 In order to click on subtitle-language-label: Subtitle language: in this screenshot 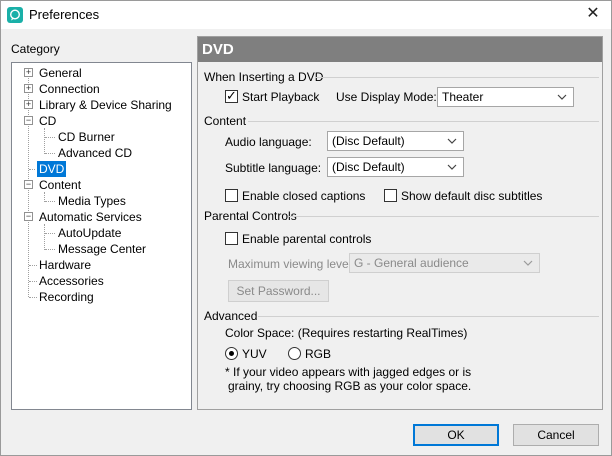, I will do `click(273, 168)`.